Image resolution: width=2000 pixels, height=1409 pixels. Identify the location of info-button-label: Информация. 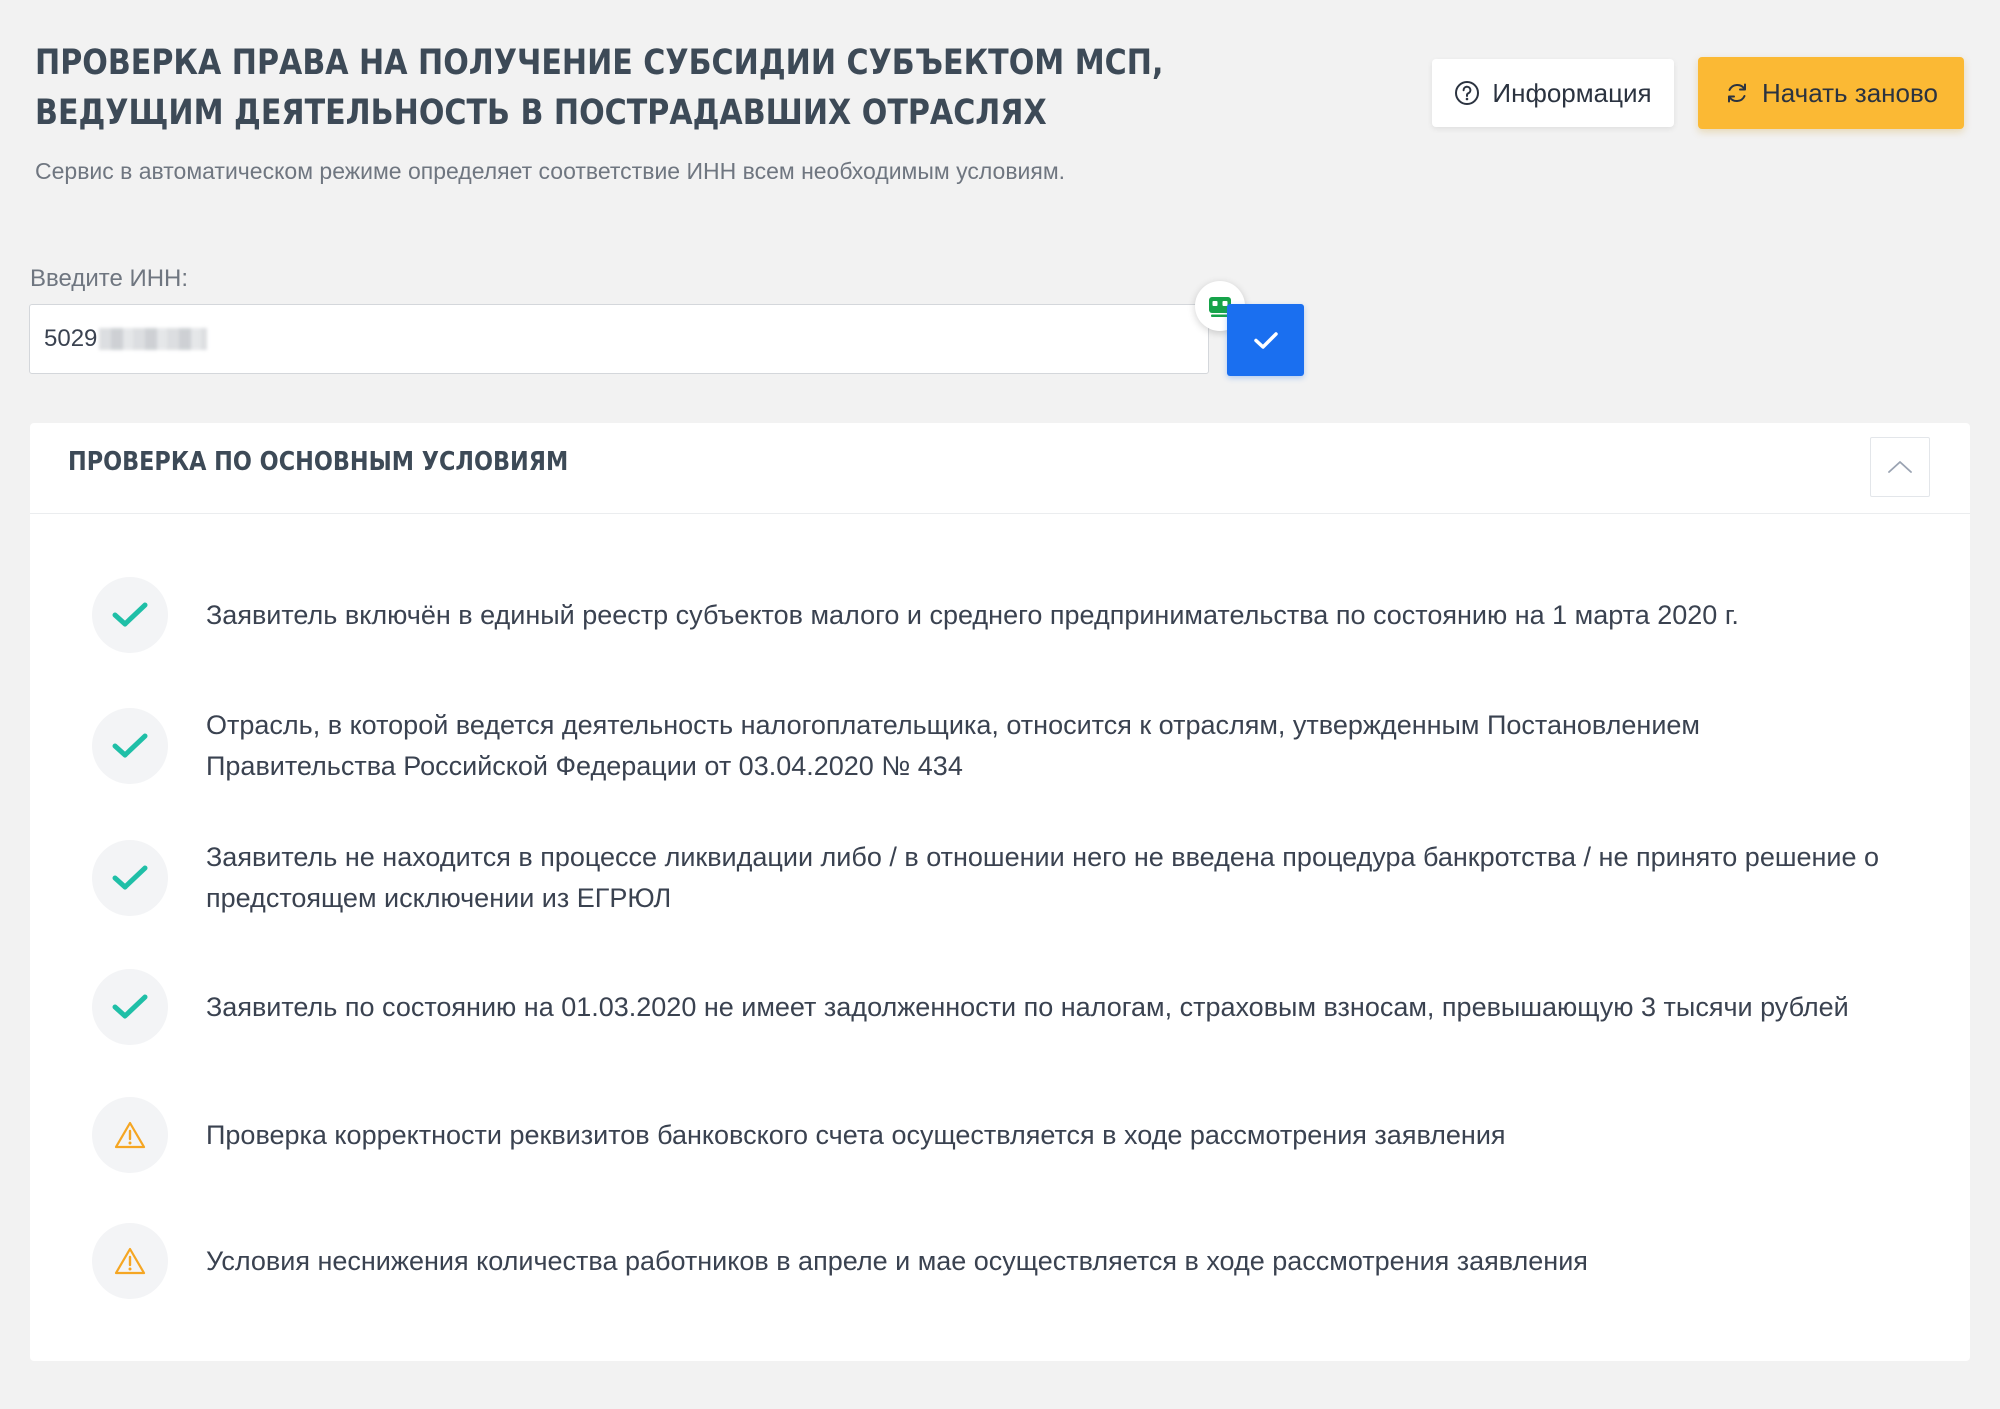
(1572, 92).